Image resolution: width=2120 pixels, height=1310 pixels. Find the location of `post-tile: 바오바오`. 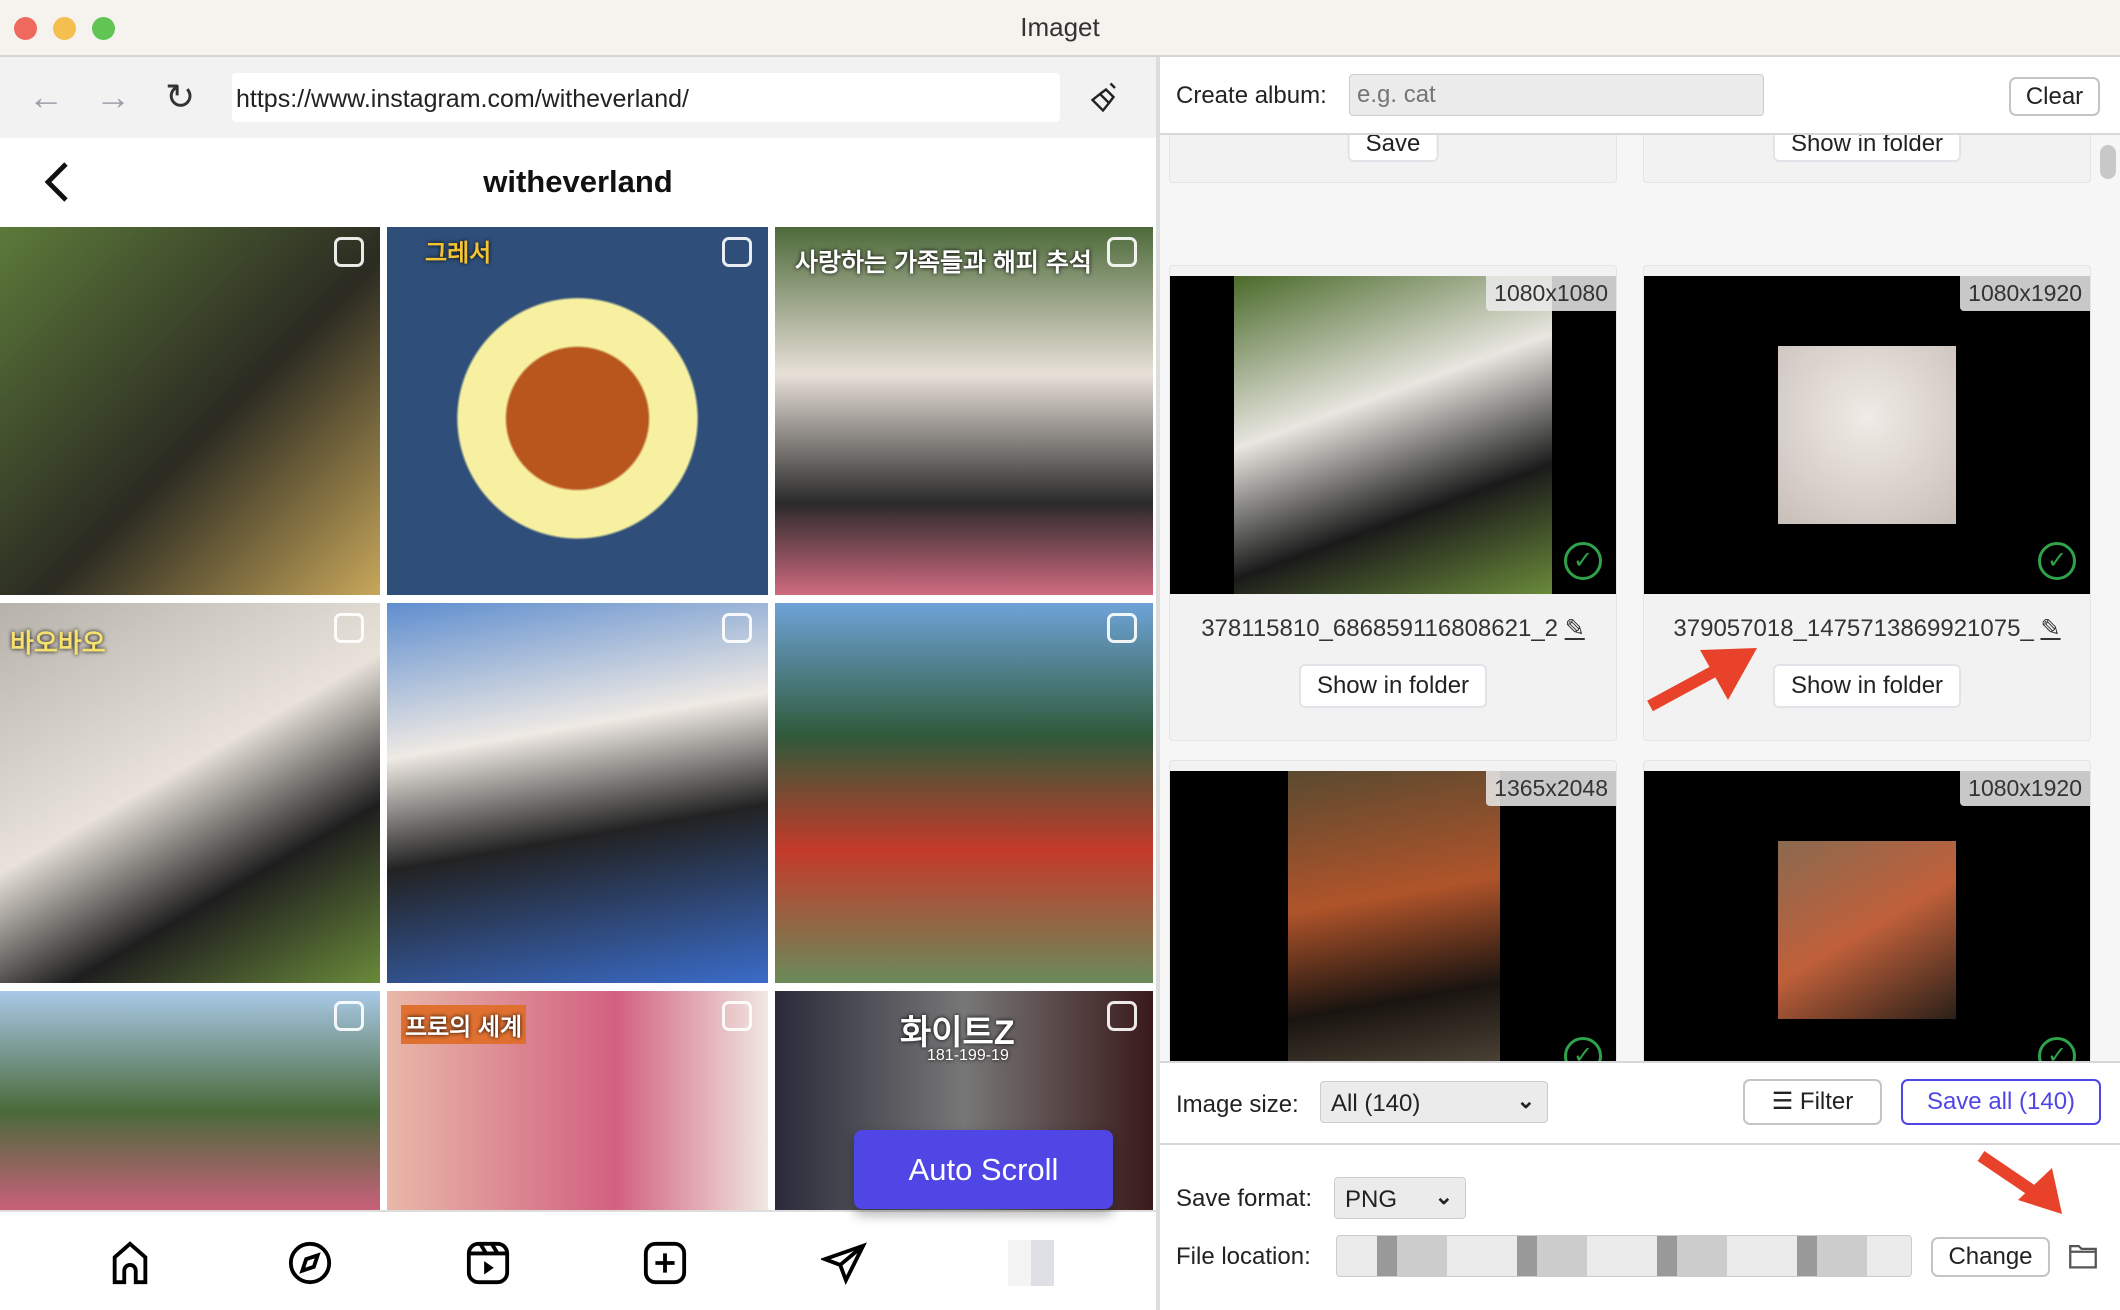

post-tile: 바오바오 is located at coordinates (190, 793).